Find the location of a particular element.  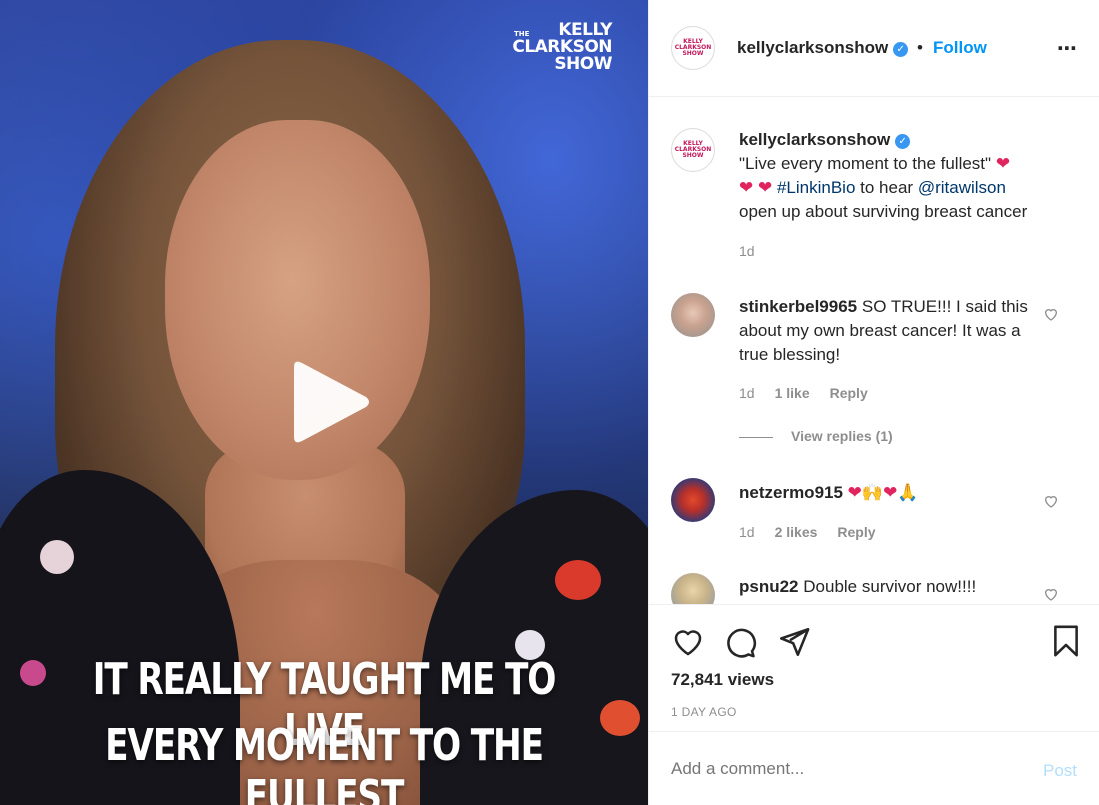

comment-likes: 2 likes is located at coordinates (796, 532).